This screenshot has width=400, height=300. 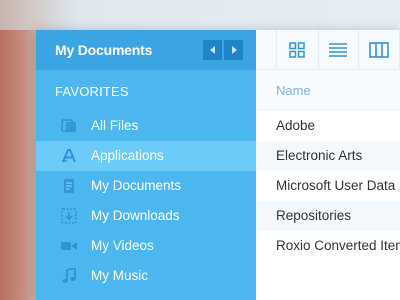 What do you see at coordinates (296, 125) in the screenshot?
I see `file-name: Adobe` at bounding box center [296, 125].